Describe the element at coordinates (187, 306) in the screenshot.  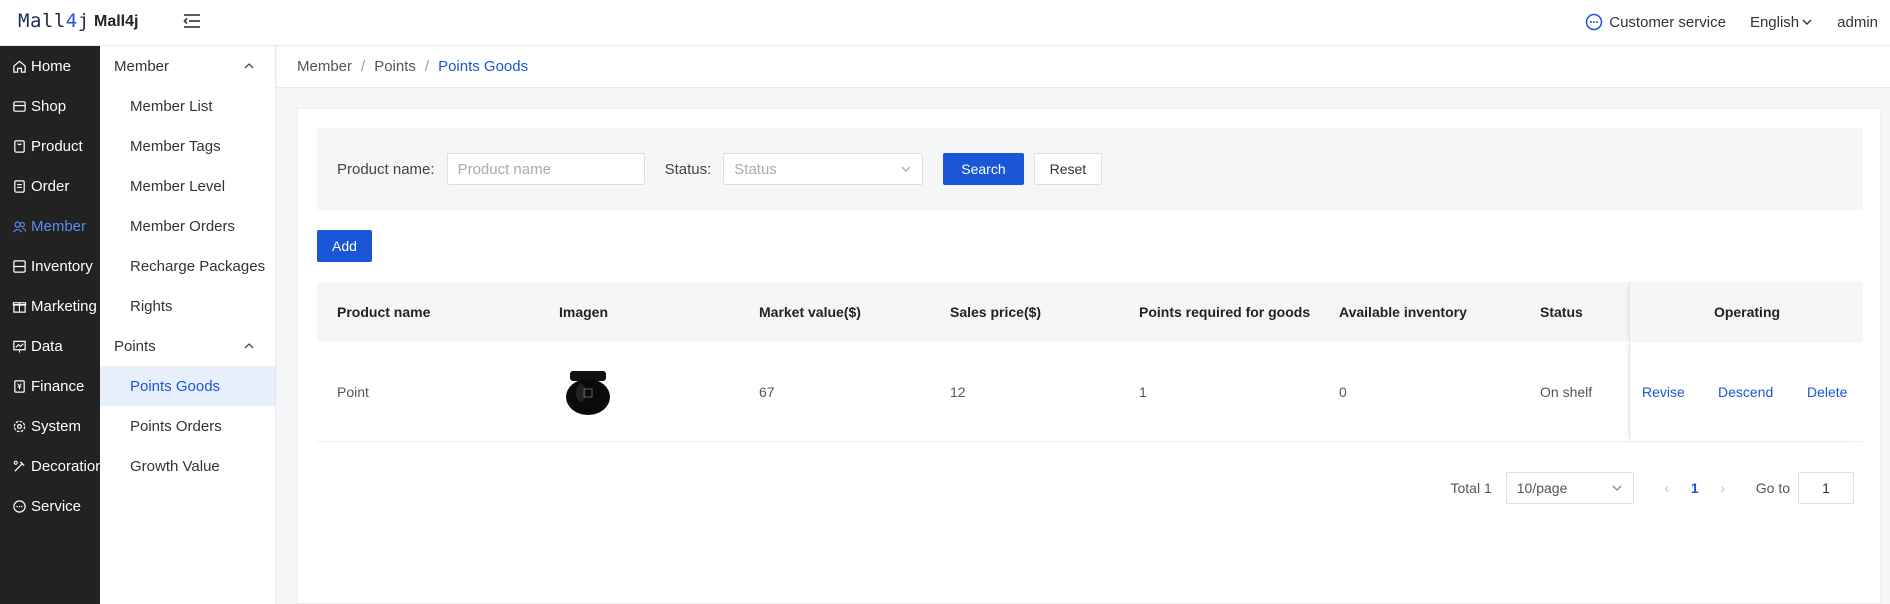
I see `submenu-item-rights: Rights` at that location.